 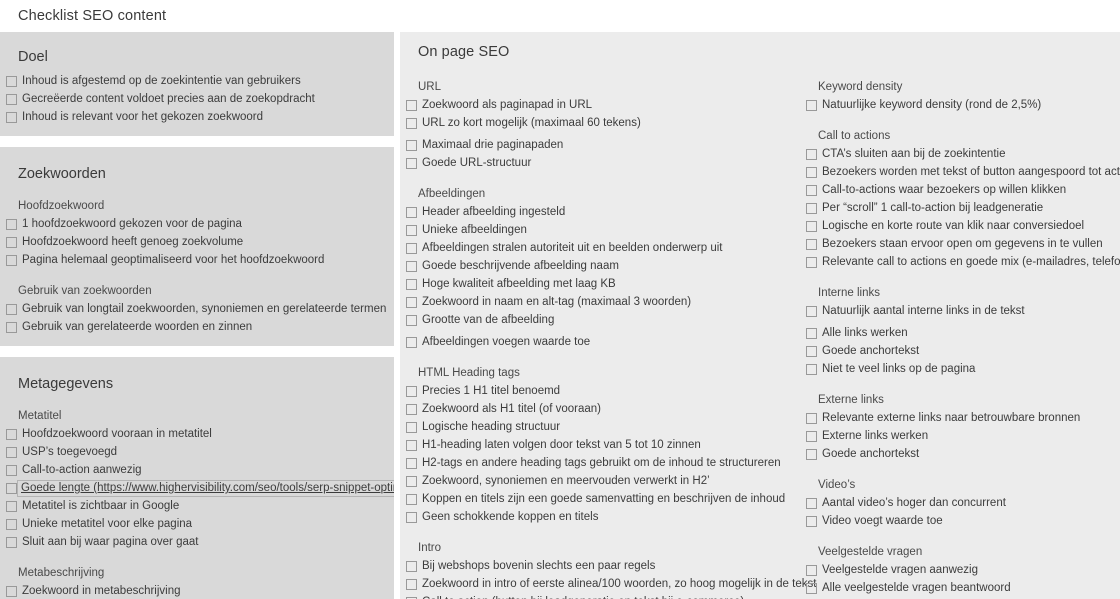 What do you see at coordinates (600, 163) in the screenshot?
I see `checklist-item: Goede URL-structuur` at bounding box center [600, 163].